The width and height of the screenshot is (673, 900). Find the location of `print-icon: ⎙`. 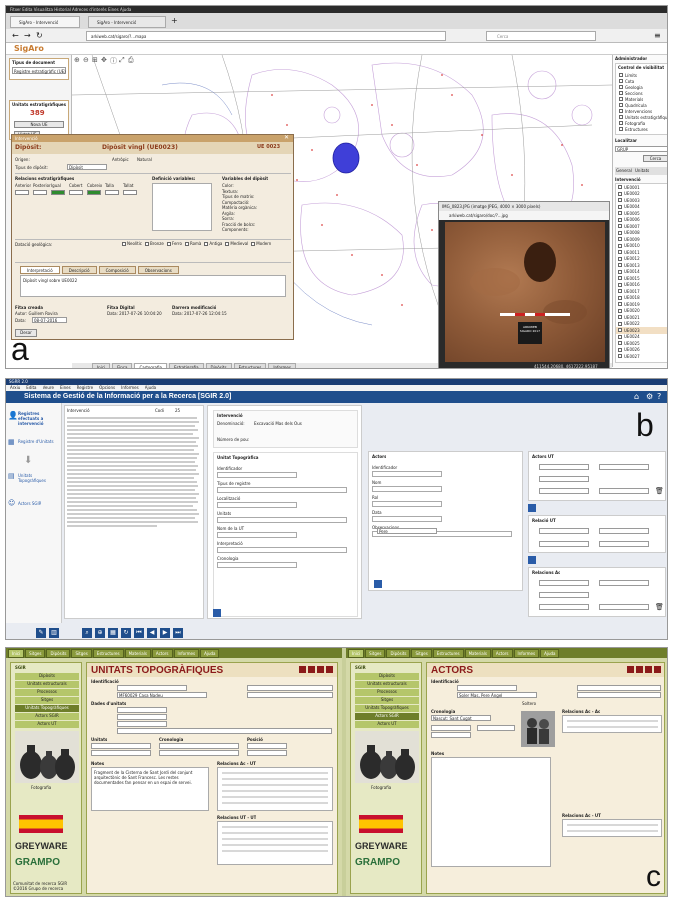

print-icon: ⎙ is located at coordinates (131, 60).